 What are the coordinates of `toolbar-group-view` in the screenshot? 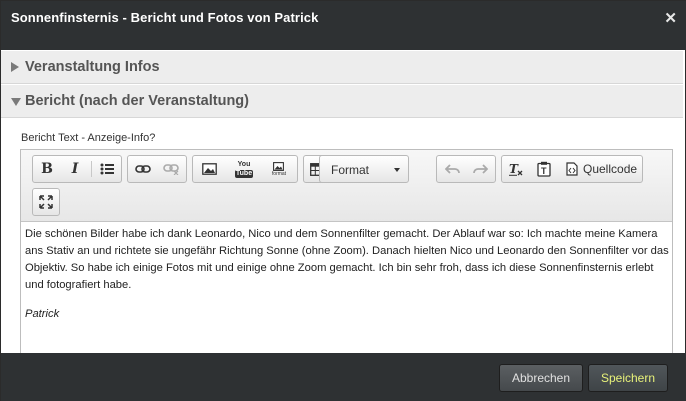 It's located at (46, 202).